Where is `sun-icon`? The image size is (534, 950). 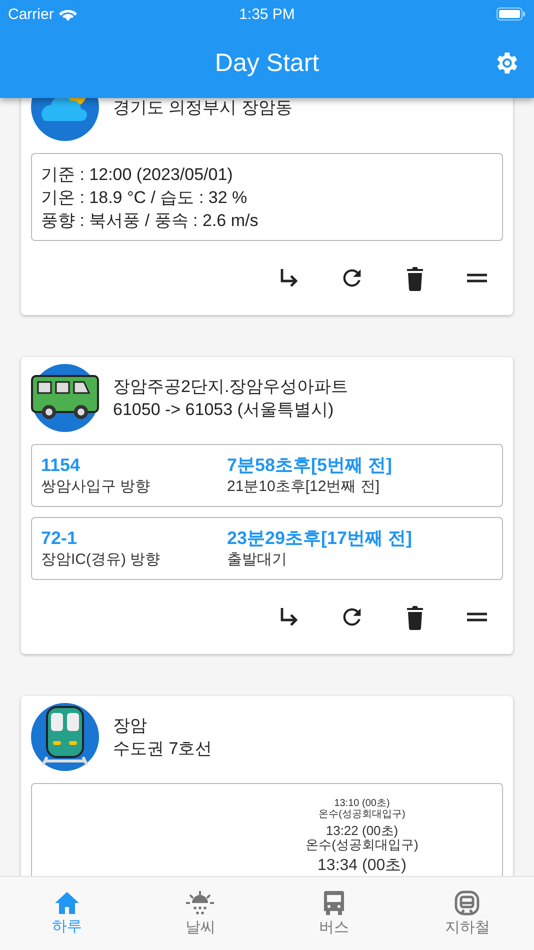
sun-icon is located at coordinates (200, 903).